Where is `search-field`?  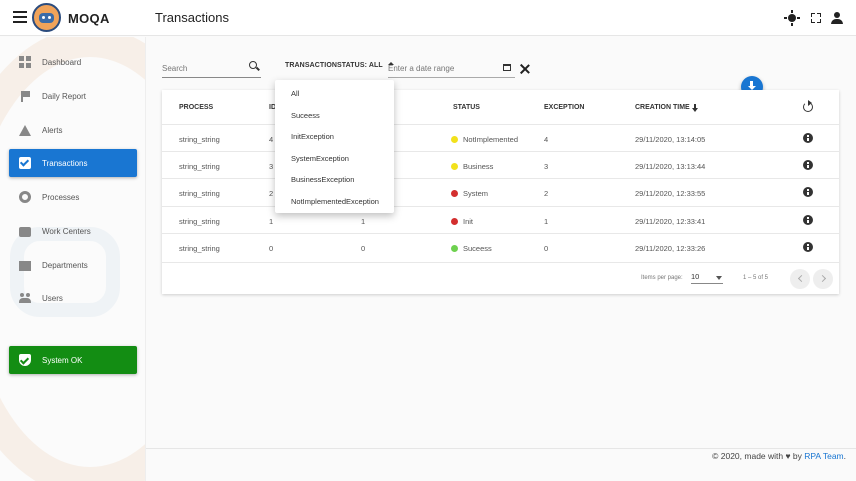 search-field is located at coordinates (211, 68).